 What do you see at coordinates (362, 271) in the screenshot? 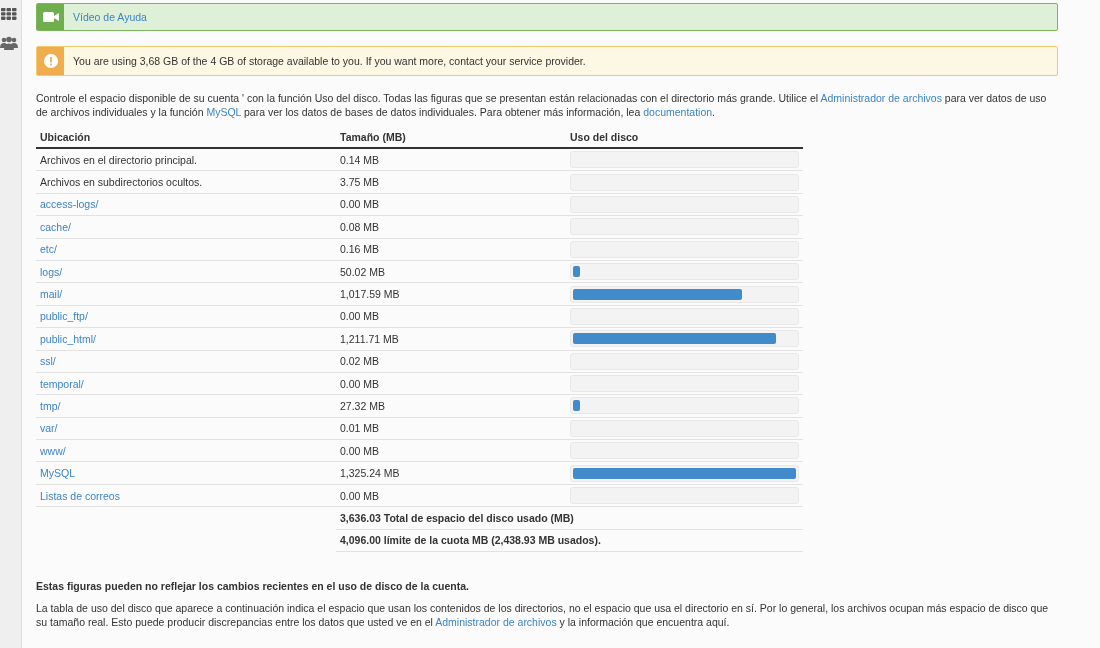
I see `size-text: 50.02 MB` at bounding box center [362, 271].